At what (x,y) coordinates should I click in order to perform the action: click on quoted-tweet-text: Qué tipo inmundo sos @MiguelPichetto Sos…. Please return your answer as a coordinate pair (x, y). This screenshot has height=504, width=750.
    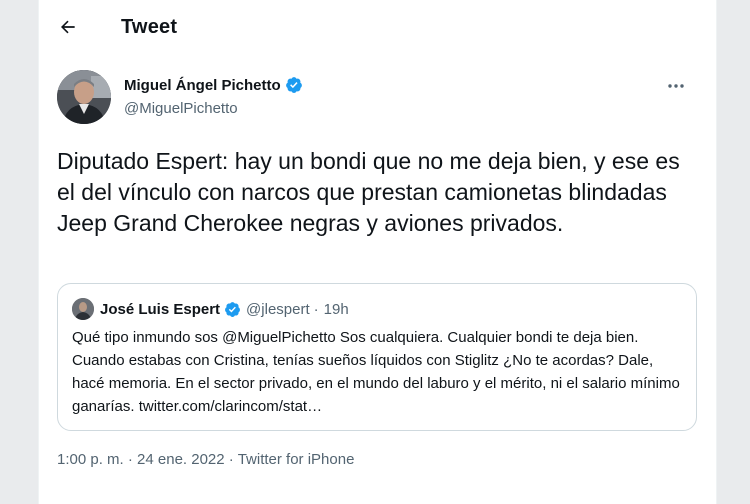
    Looking at the image, I should click on (376, 372).